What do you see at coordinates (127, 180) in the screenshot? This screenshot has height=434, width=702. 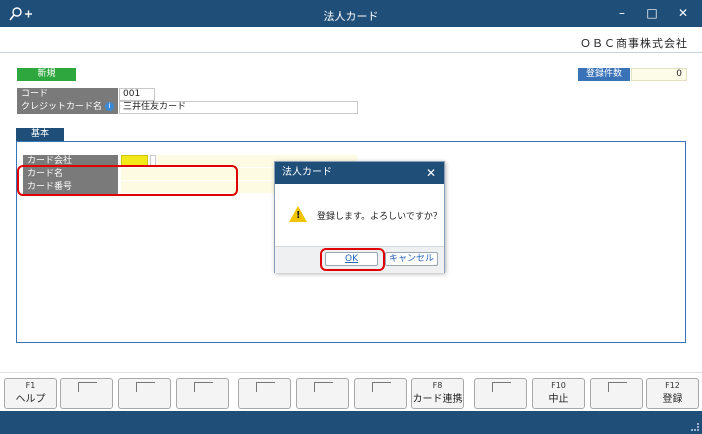 I see `highlight-card-fields` at bounding box center [127, 180].